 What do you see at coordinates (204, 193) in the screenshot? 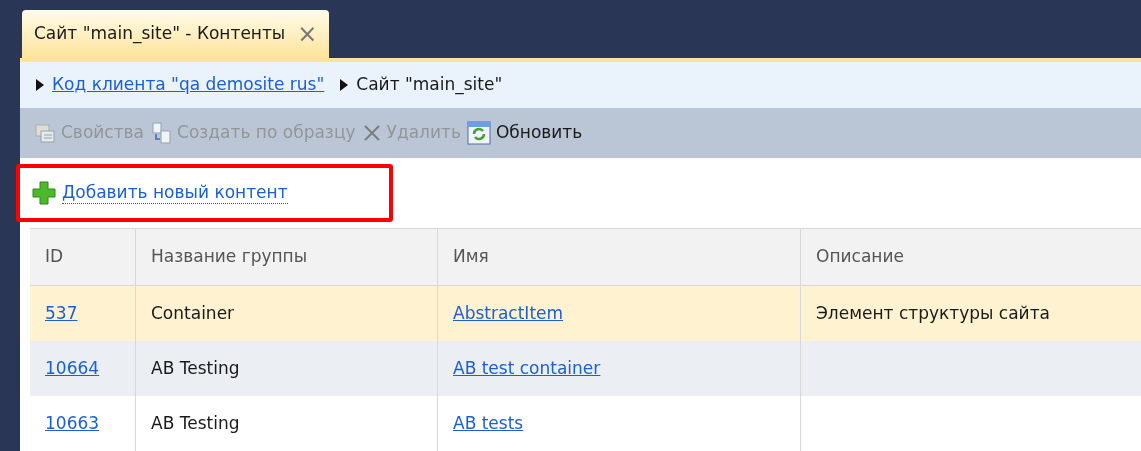
I see `add-content-link: Добавить новый контент` at bounding box center [204, 193].